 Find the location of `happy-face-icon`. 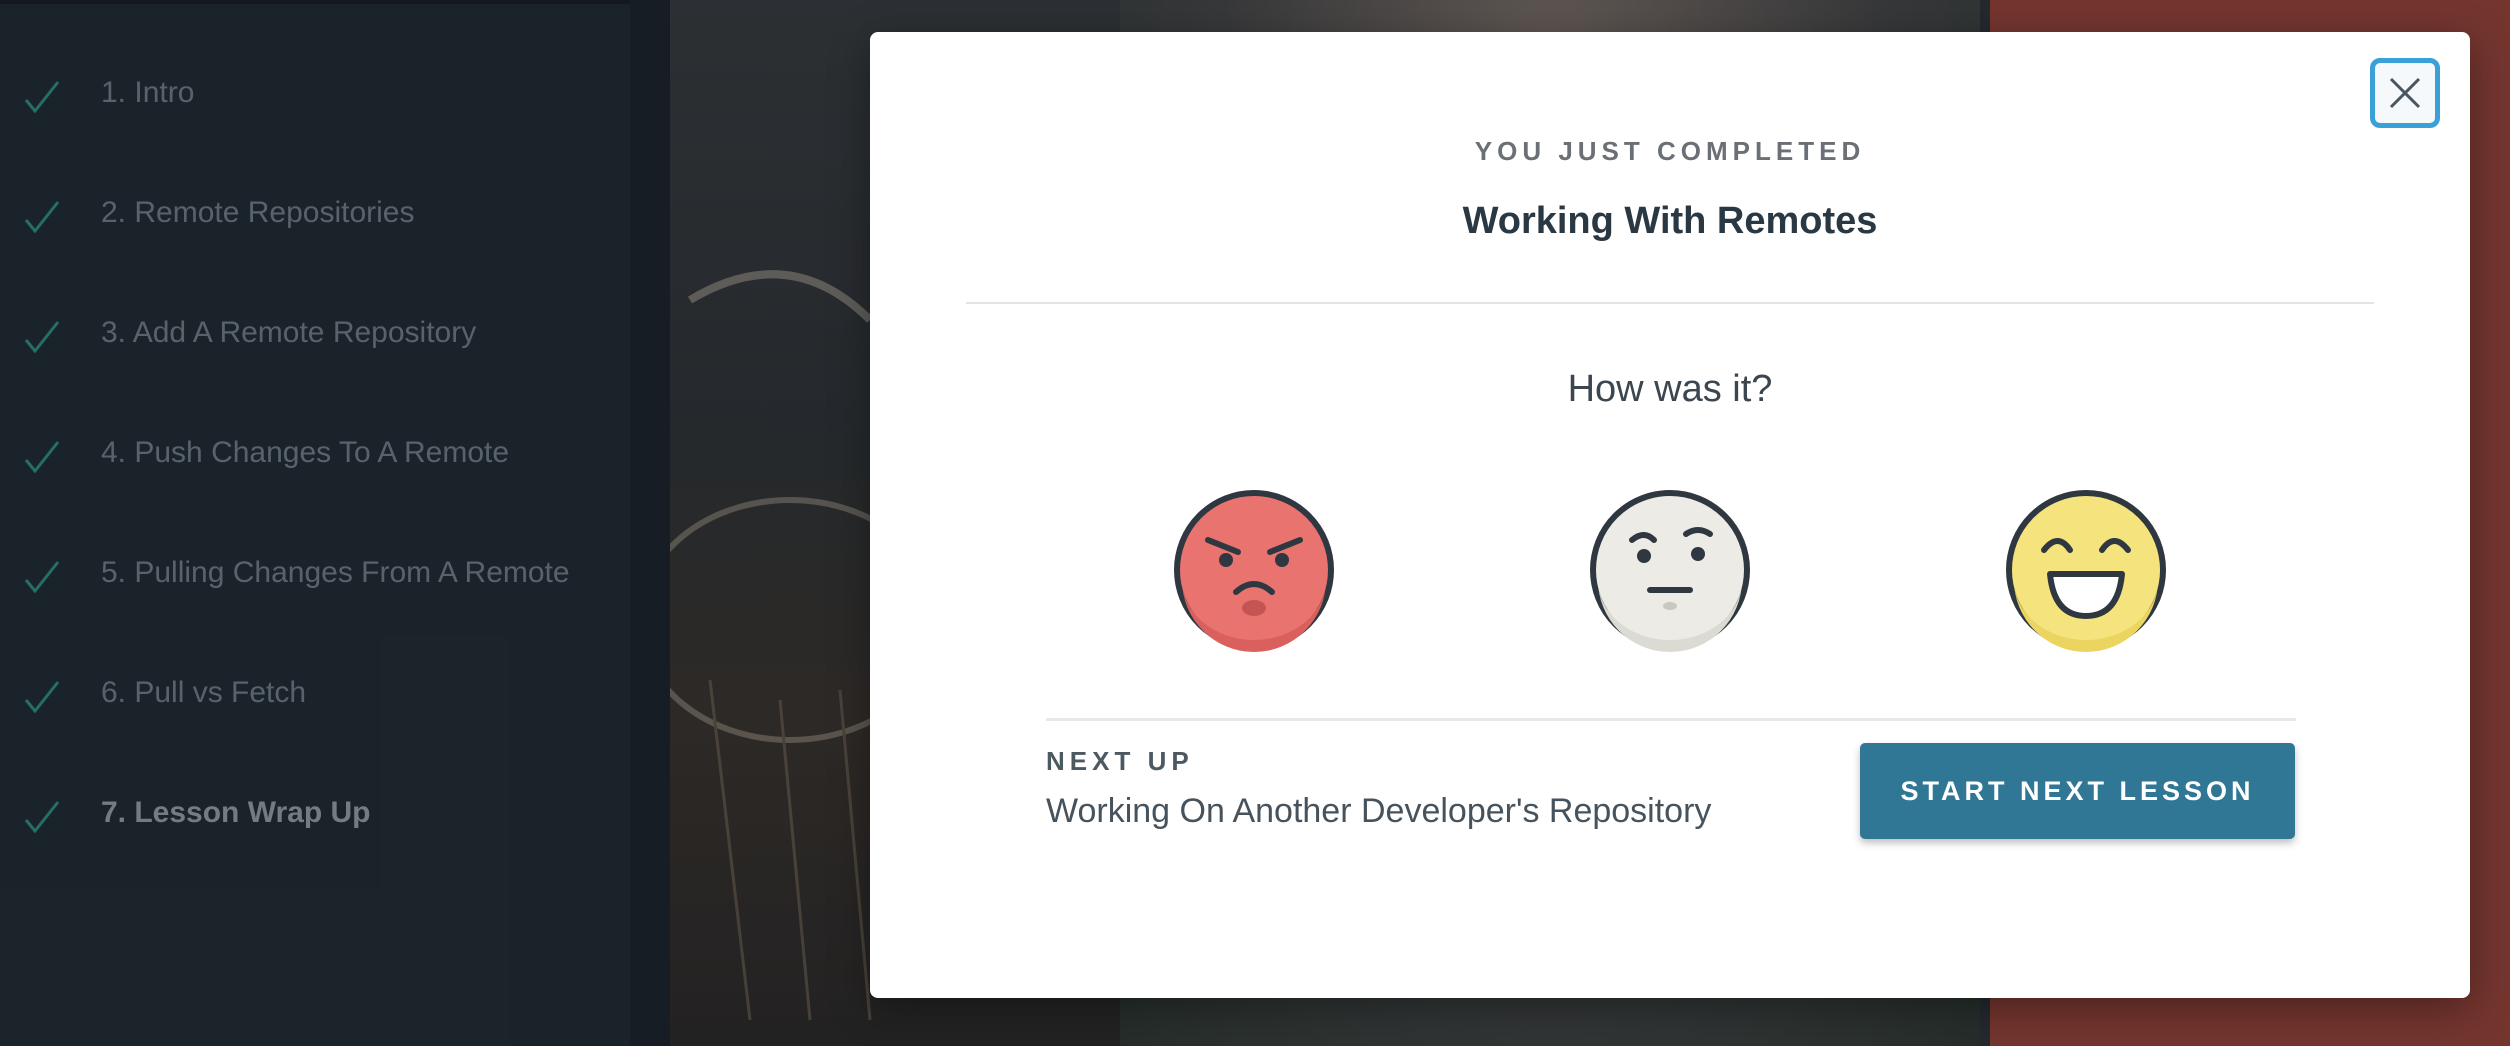

happy-face-icon is located at coordinates (2086, 571).